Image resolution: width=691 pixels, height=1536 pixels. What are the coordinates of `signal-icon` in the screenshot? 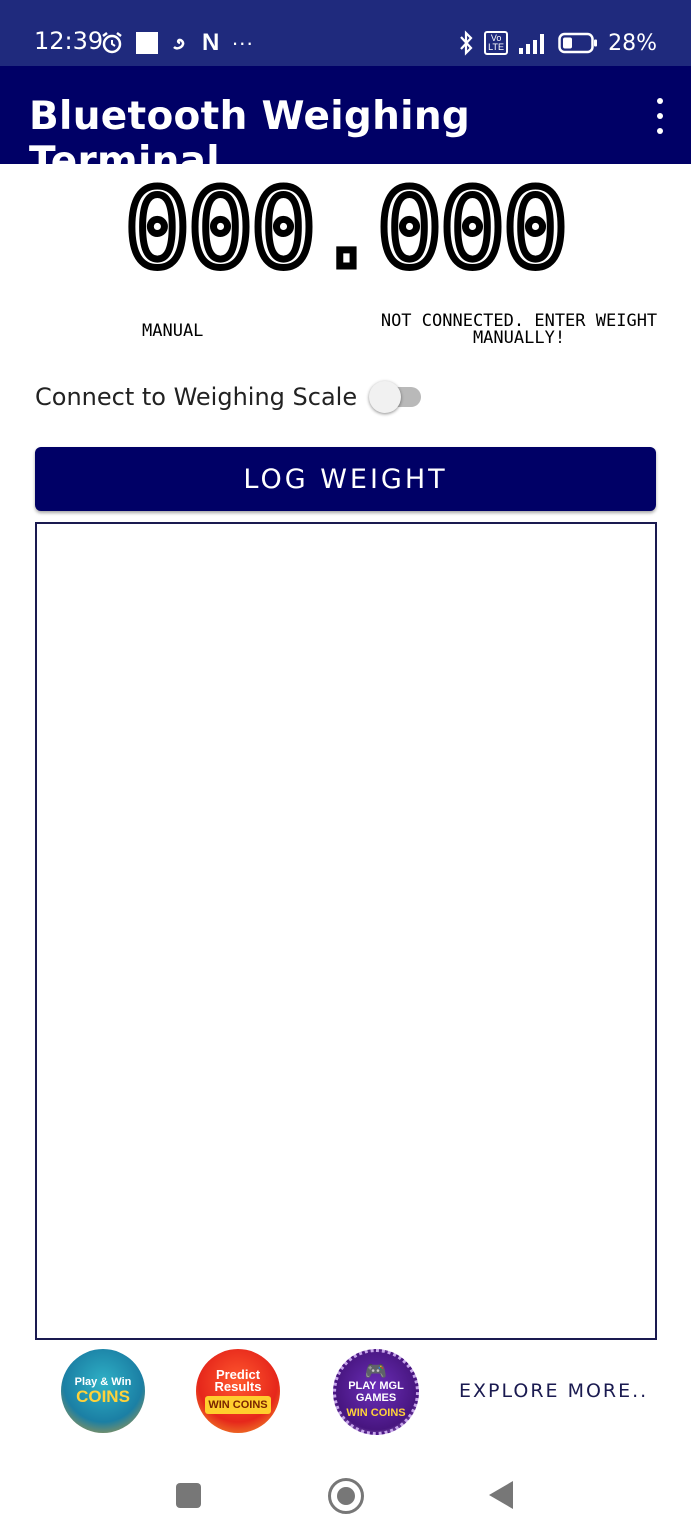 It's located at (532, 44).